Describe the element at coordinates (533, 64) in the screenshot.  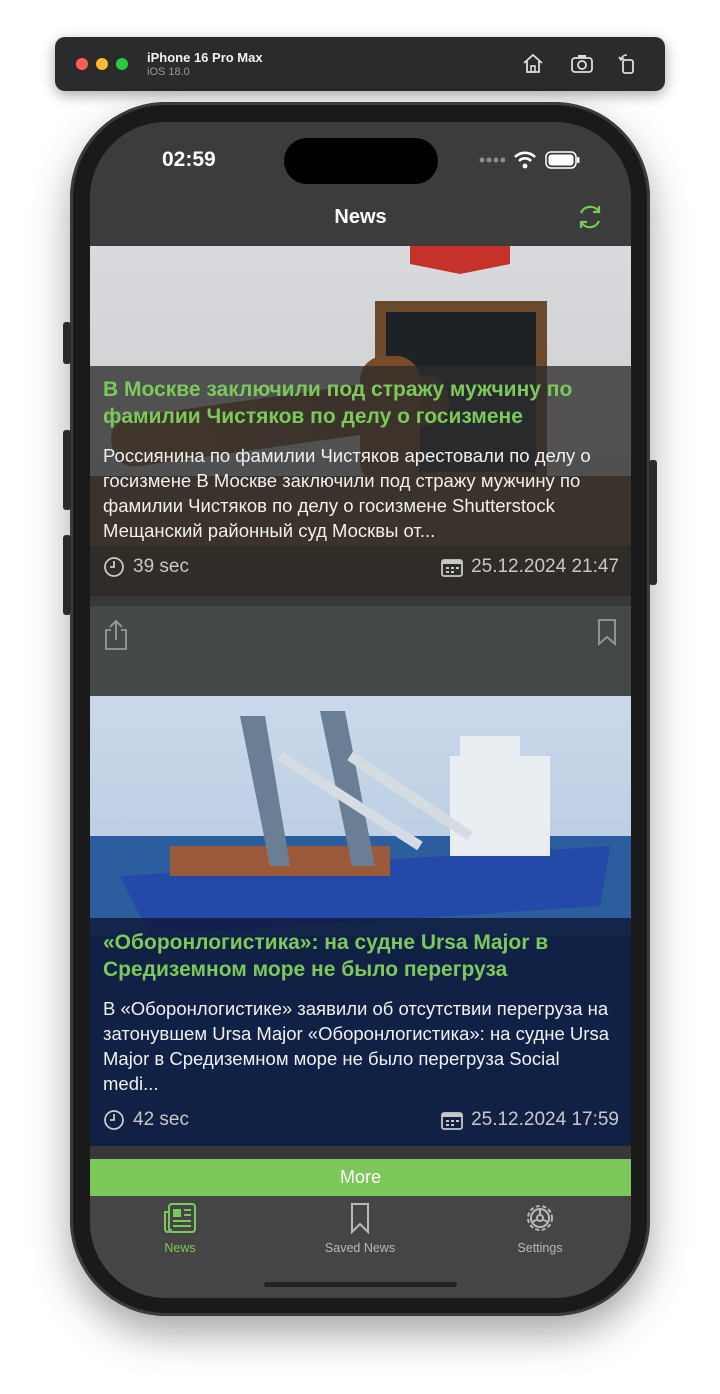
I see `home-icon` at that location.